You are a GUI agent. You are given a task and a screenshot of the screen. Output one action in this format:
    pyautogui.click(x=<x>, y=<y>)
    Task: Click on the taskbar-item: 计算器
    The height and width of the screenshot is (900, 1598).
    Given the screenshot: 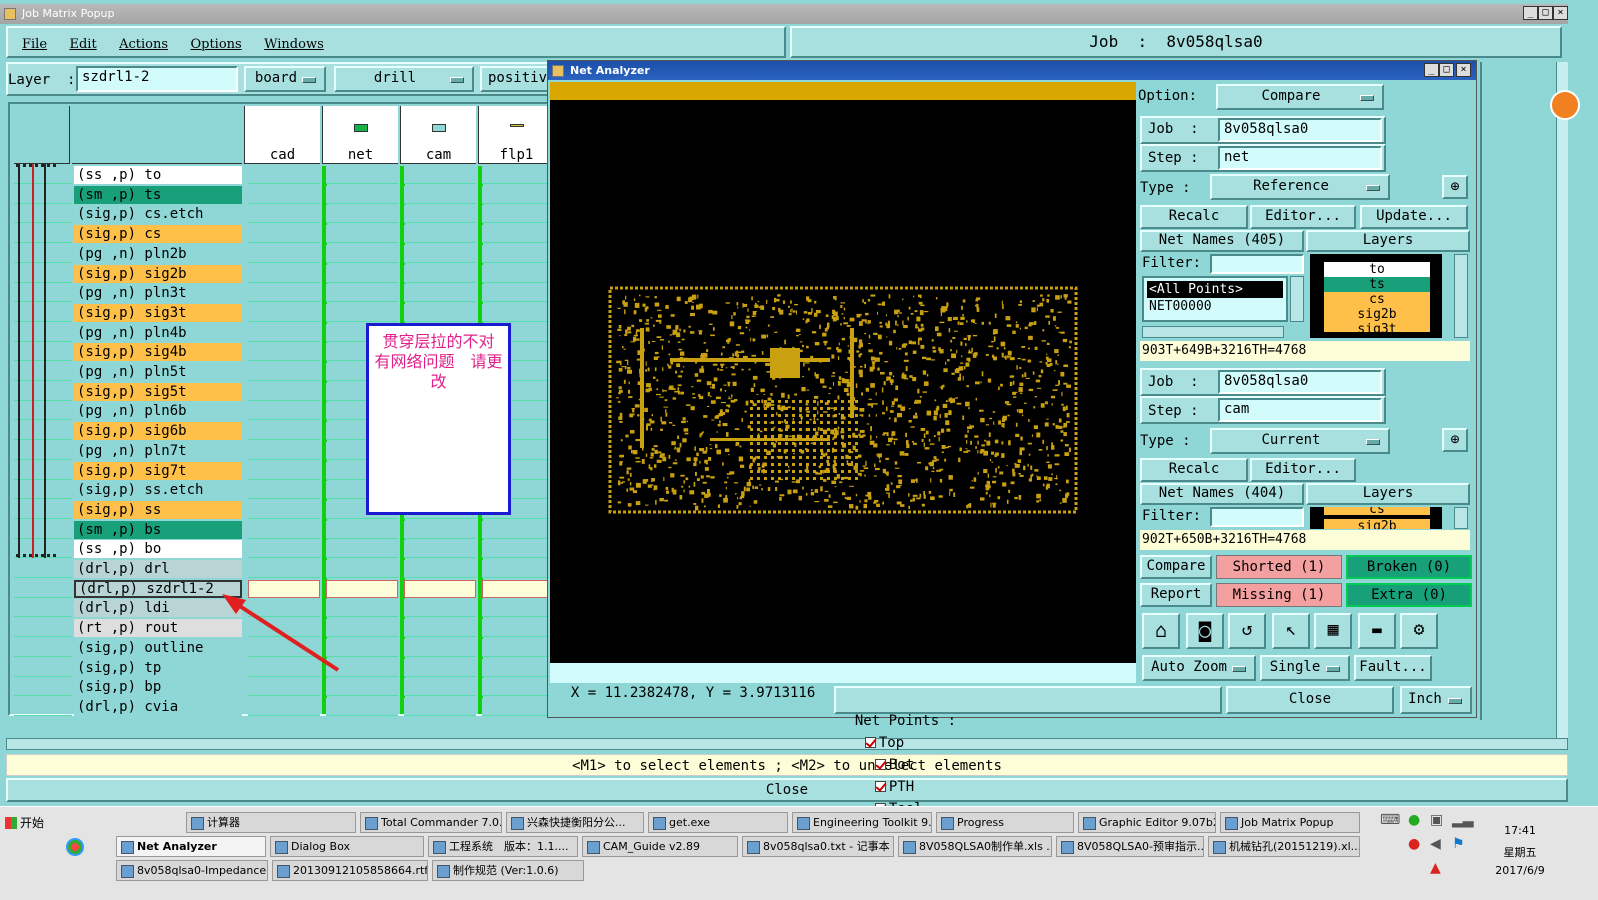 What is the action you would take?
    pyautogui.click(x=271, y=822)
    